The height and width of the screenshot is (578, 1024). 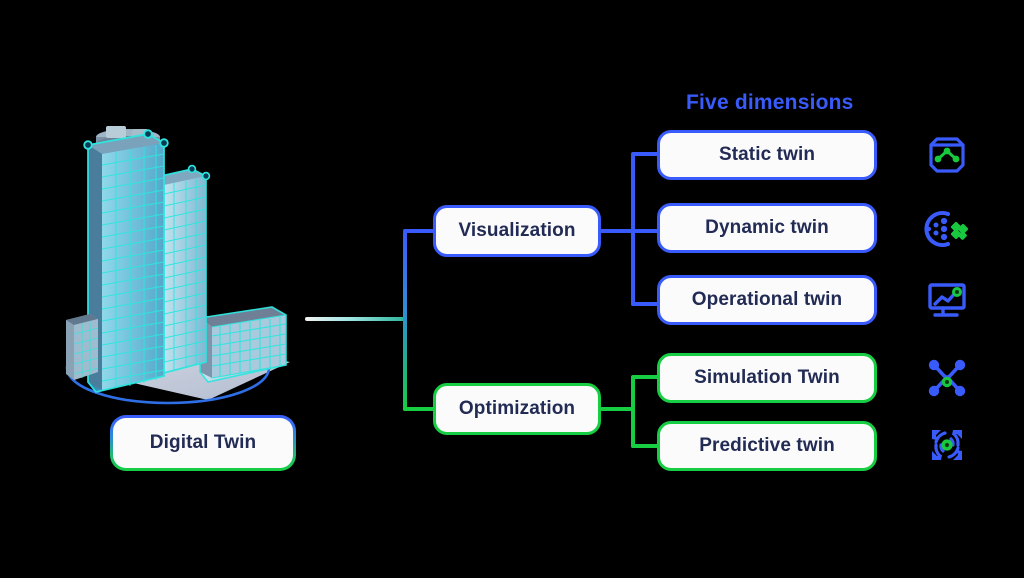 I want to click on building-svg, so click(x=177, y=265).